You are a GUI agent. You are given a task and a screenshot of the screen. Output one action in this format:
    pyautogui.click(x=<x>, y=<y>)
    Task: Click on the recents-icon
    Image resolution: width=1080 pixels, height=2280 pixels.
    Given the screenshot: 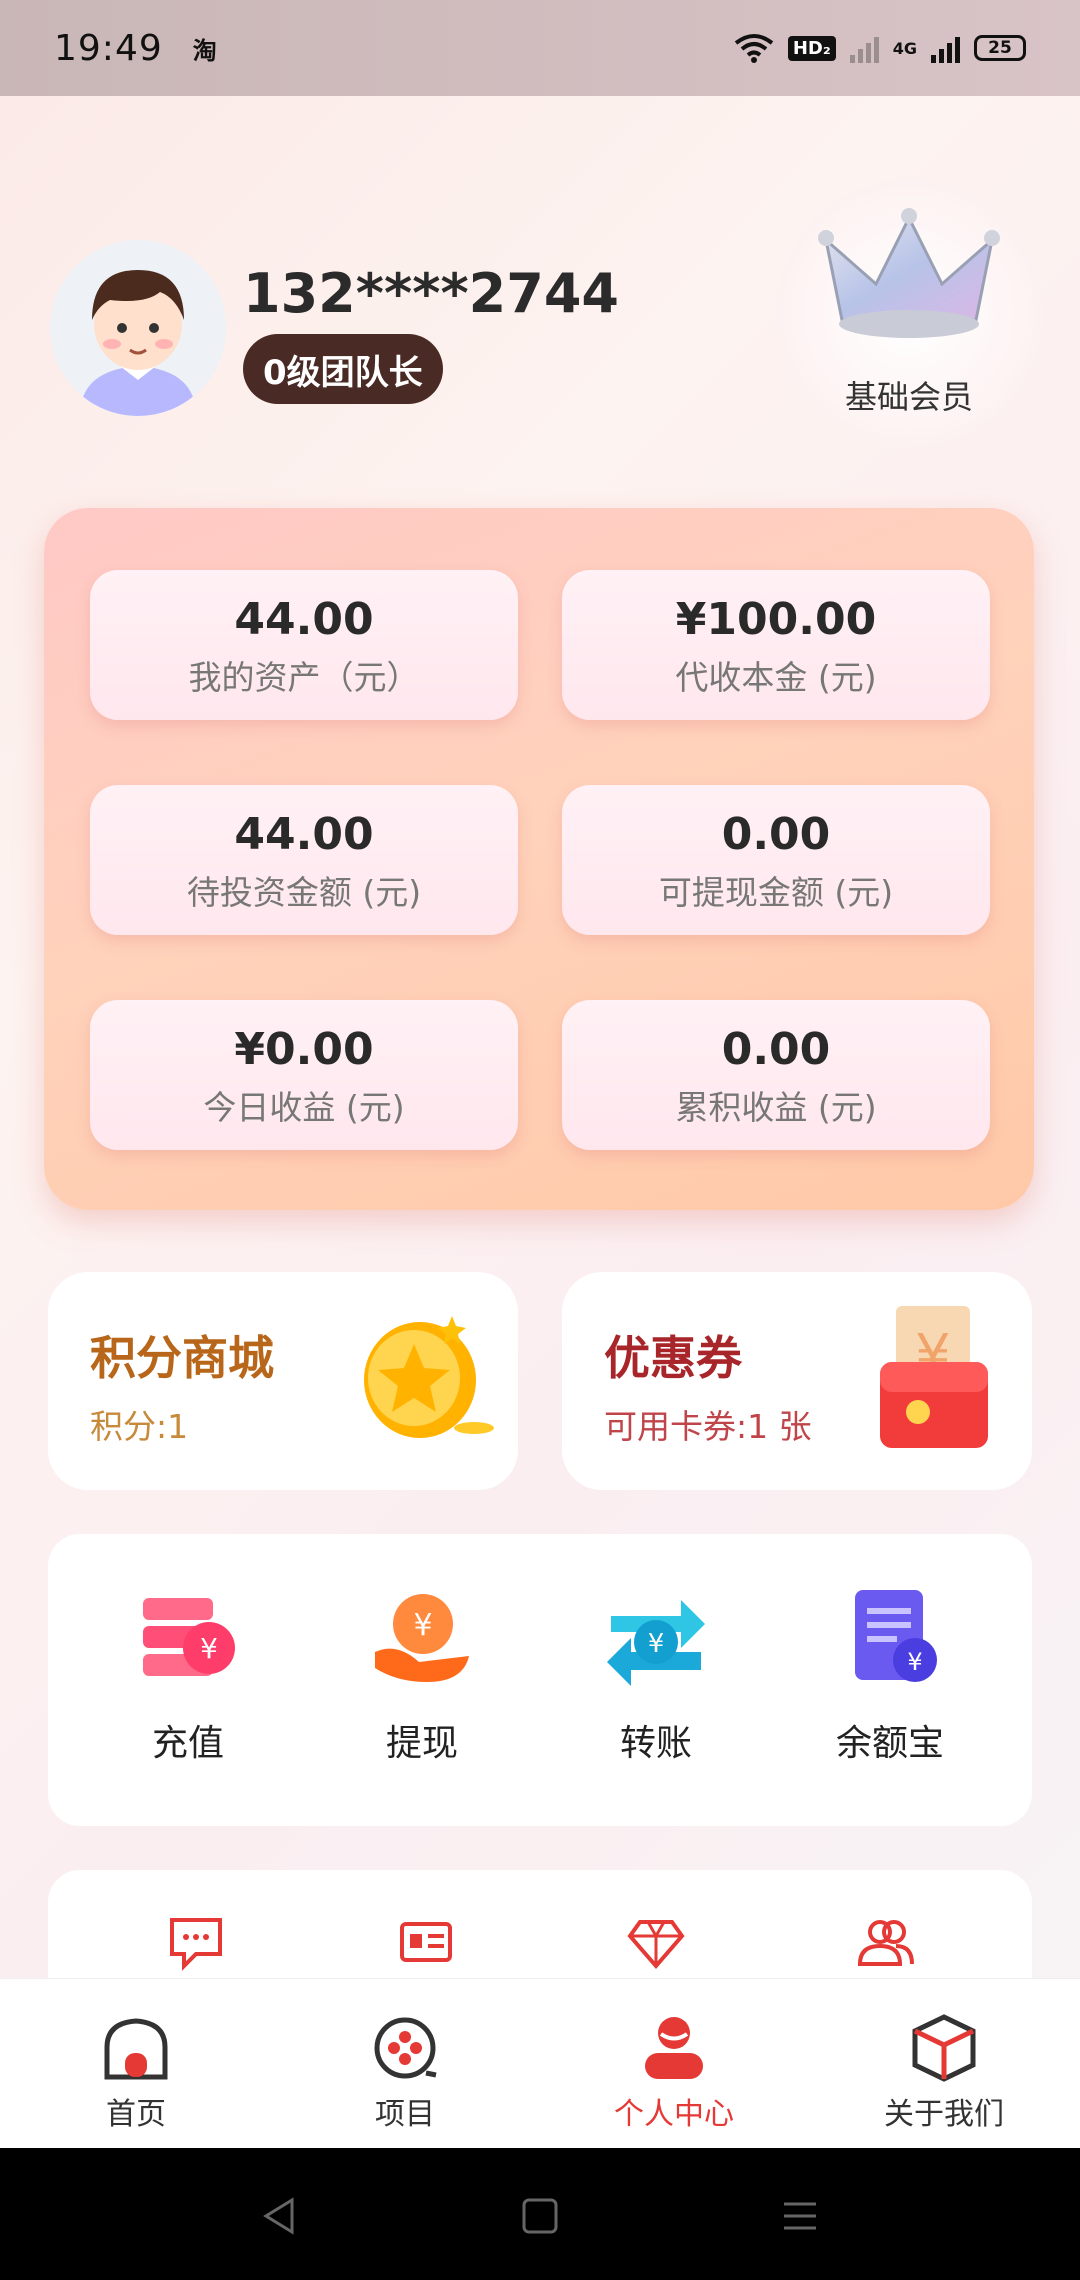 What is the action you would take?
    pyautogui.click(x=800, y=2216)
    